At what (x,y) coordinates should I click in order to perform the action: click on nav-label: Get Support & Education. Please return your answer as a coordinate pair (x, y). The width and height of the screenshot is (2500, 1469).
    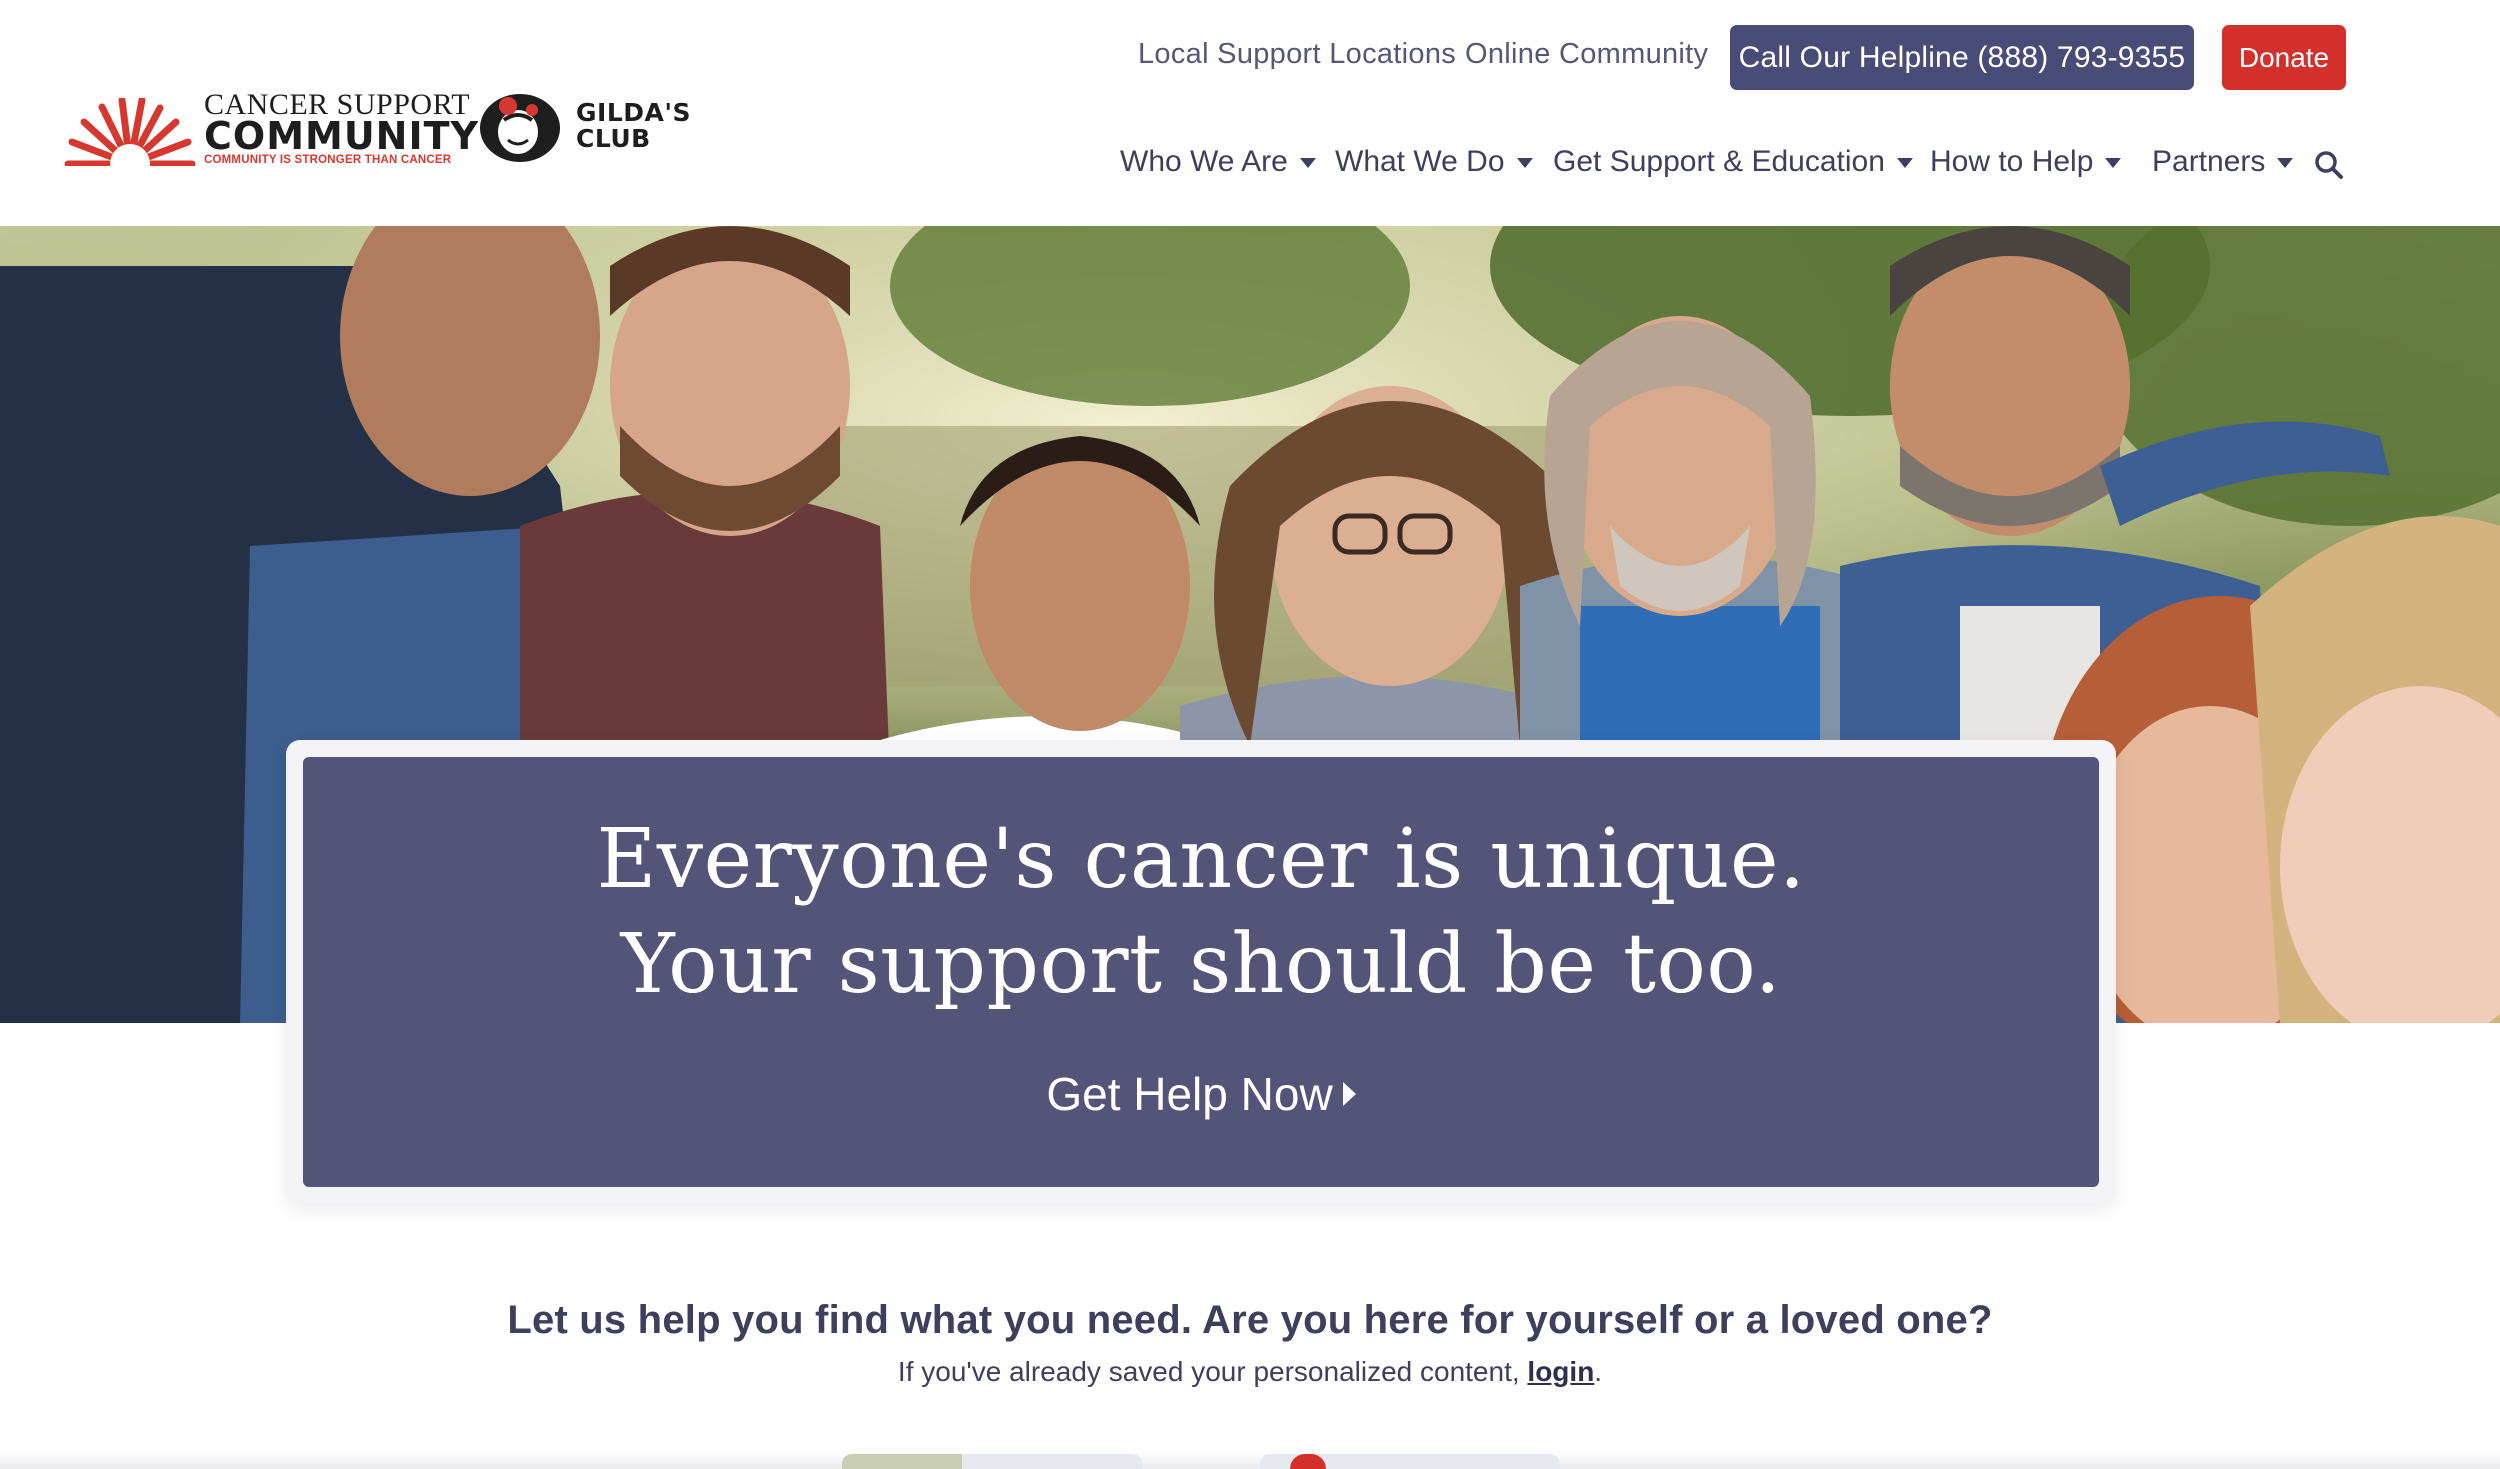
    Looking at the image, I should click on (1719, 161).